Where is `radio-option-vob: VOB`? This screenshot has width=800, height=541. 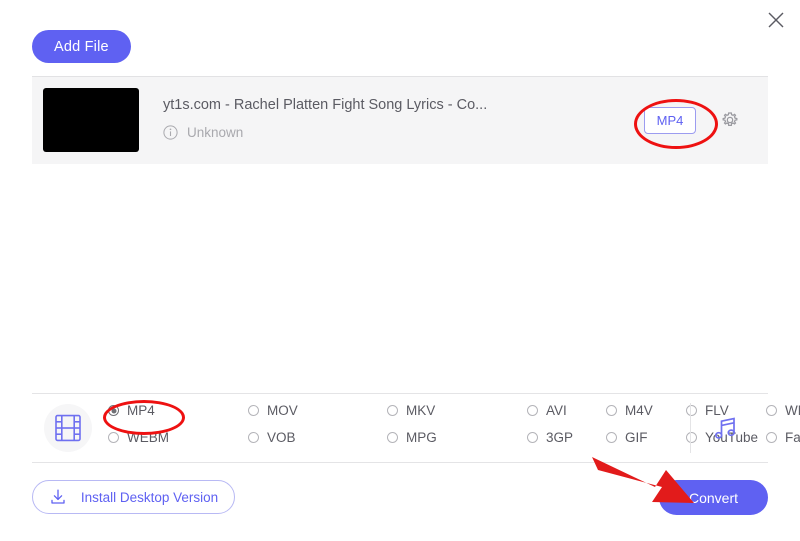
radio-option-vob: VOB is located at coordinates (272, 437).